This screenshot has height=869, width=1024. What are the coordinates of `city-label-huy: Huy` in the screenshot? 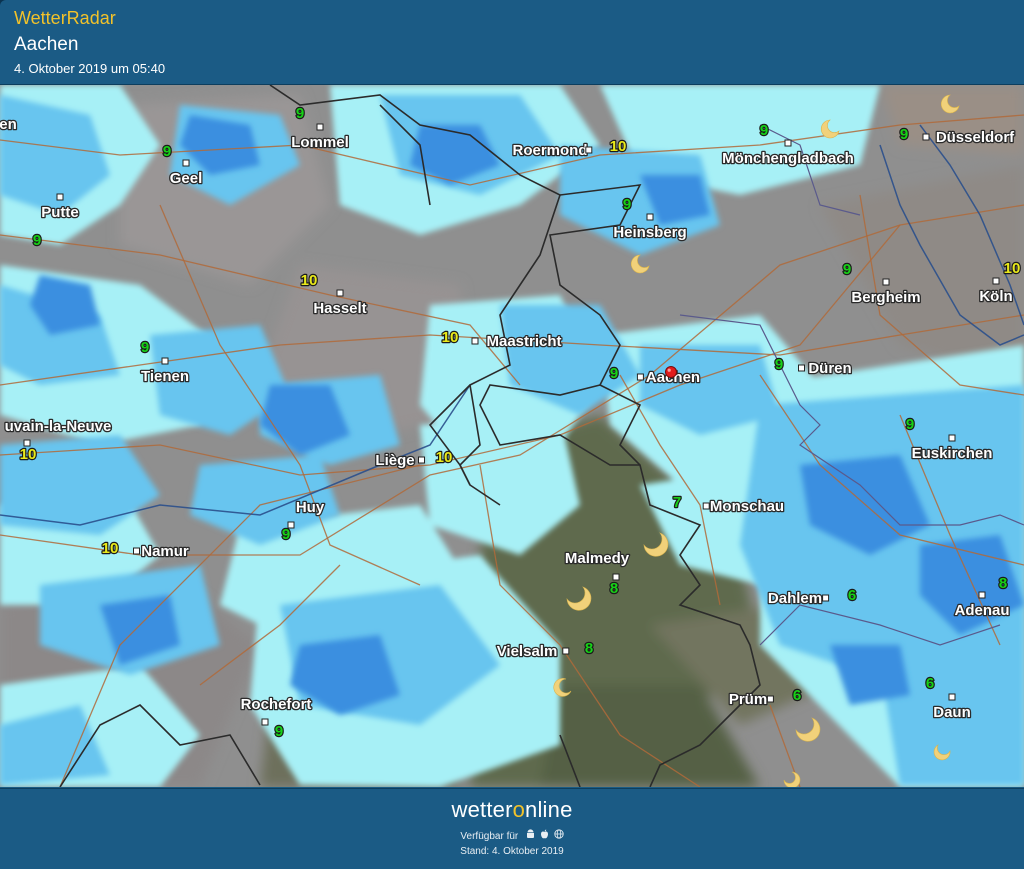 It's located at (311, 508).